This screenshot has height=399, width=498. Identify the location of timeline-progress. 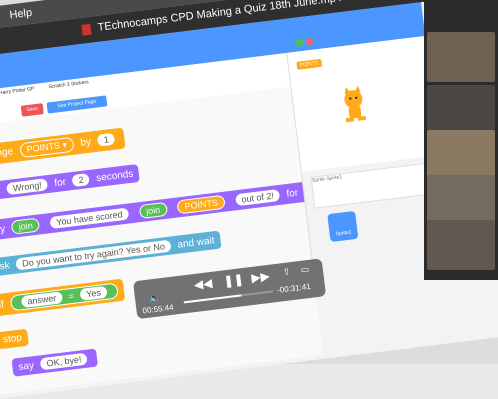
(212, 299).